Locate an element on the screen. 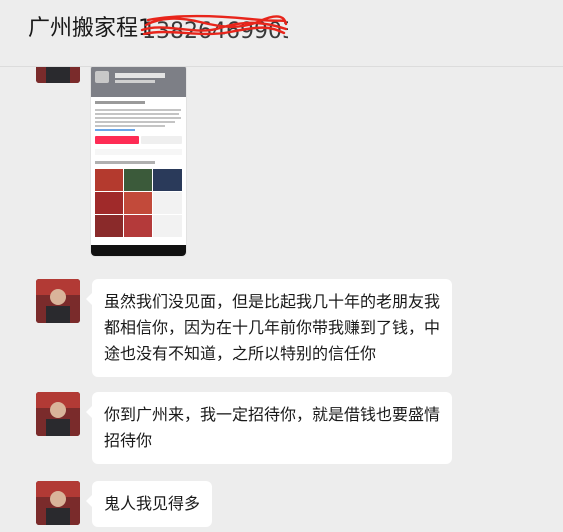  message-line: 虽然我们没见面，但是比起我几十年的老朋友我 is located at coordinates (272, 301).